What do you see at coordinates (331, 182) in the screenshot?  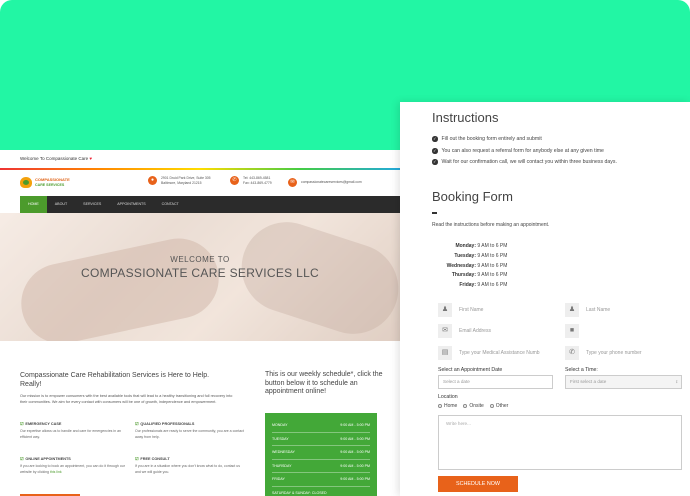 I see `email-text: compassionatecareservices@gmail.com` at bounding box center [331, 182].